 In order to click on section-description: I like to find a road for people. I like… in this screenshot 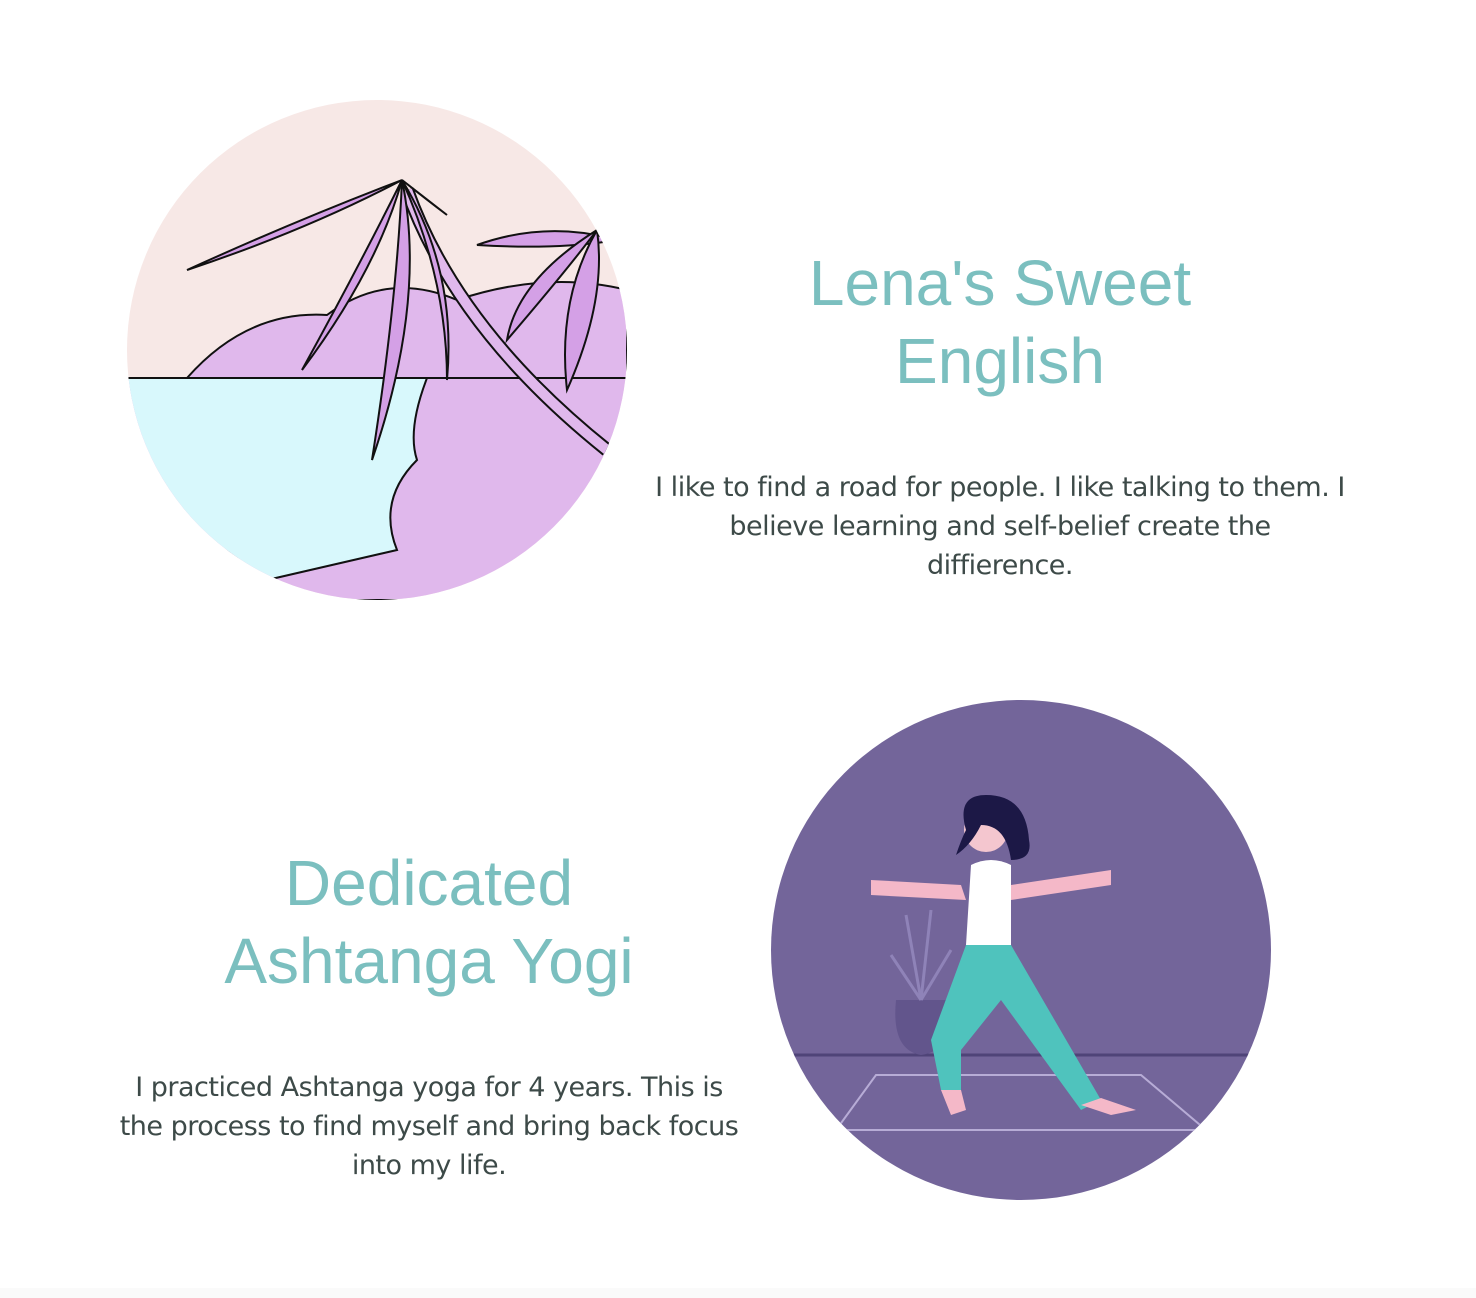, I will do `click(1000, 526)`.